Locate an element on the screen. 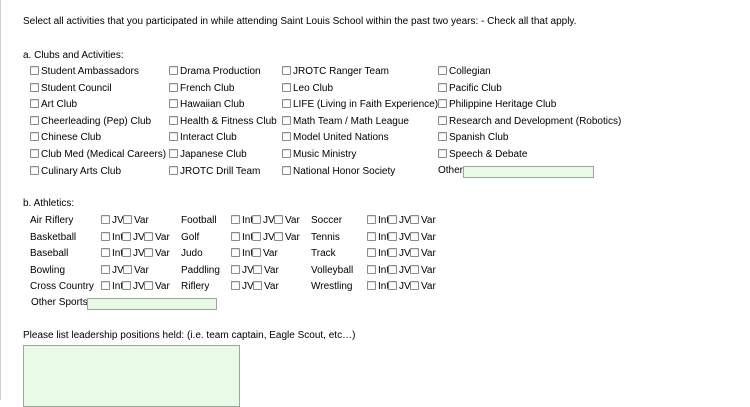 This screenshot has width=750, height=407. club-checkbox-item: Collegian is located at coordinates (464, 71).